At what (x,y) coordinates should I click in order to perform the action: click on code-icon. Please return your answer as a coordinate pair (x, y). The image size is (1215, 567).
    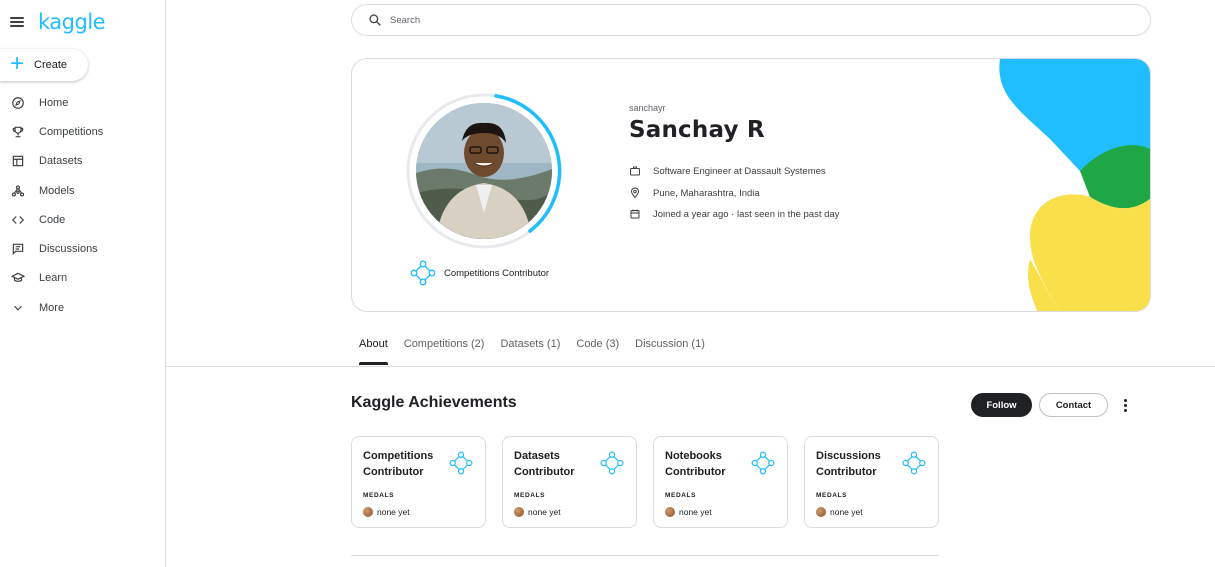
    Looking at the image, I should click on (18, 220).